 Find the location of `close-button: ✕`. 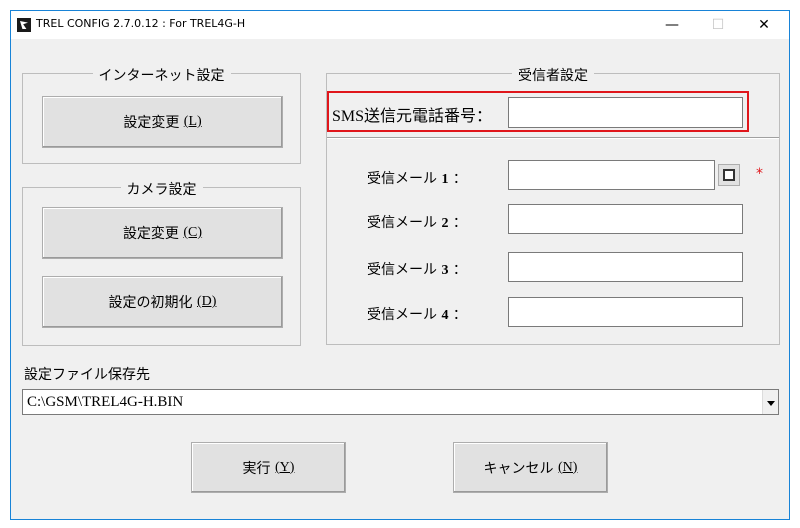

close-button: ✕ is located at coordinates (764, 25).